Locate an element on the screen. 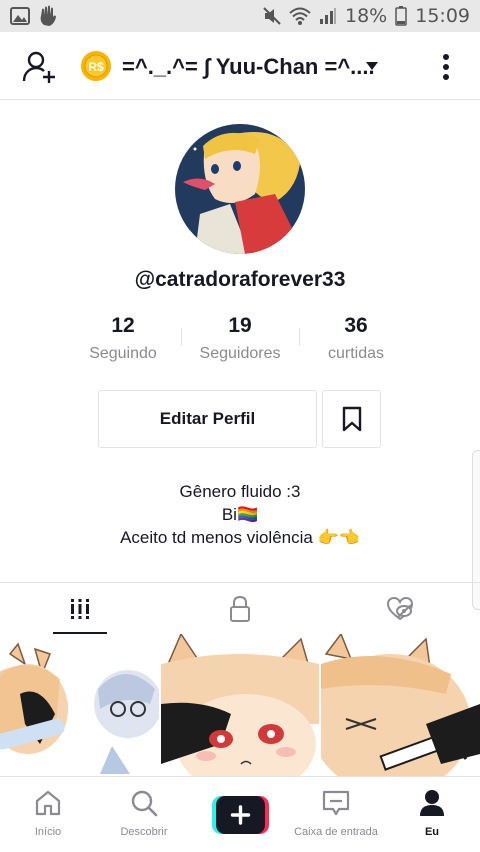 Image resolution: width=480 pixels, height=852 pixels. profile-icon is located at coordinates (432, 803).